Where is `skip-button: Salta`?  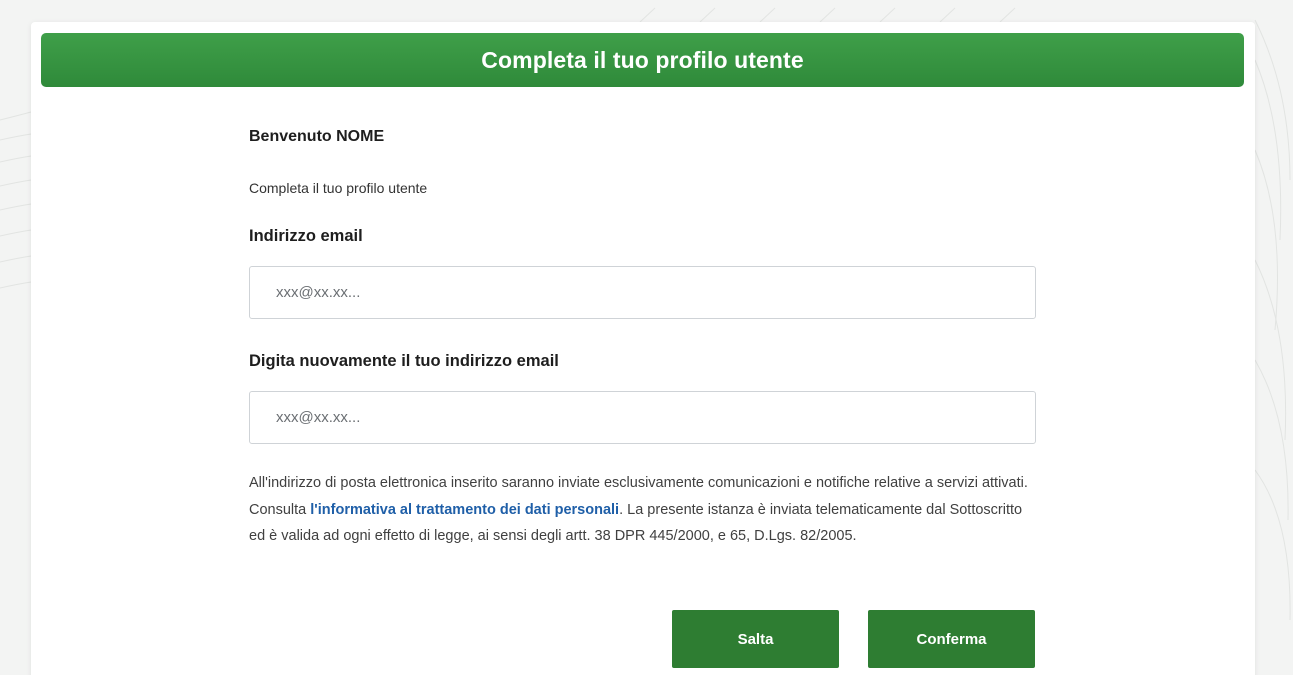
skip-button: Salta is located at coordinates (755, 639).